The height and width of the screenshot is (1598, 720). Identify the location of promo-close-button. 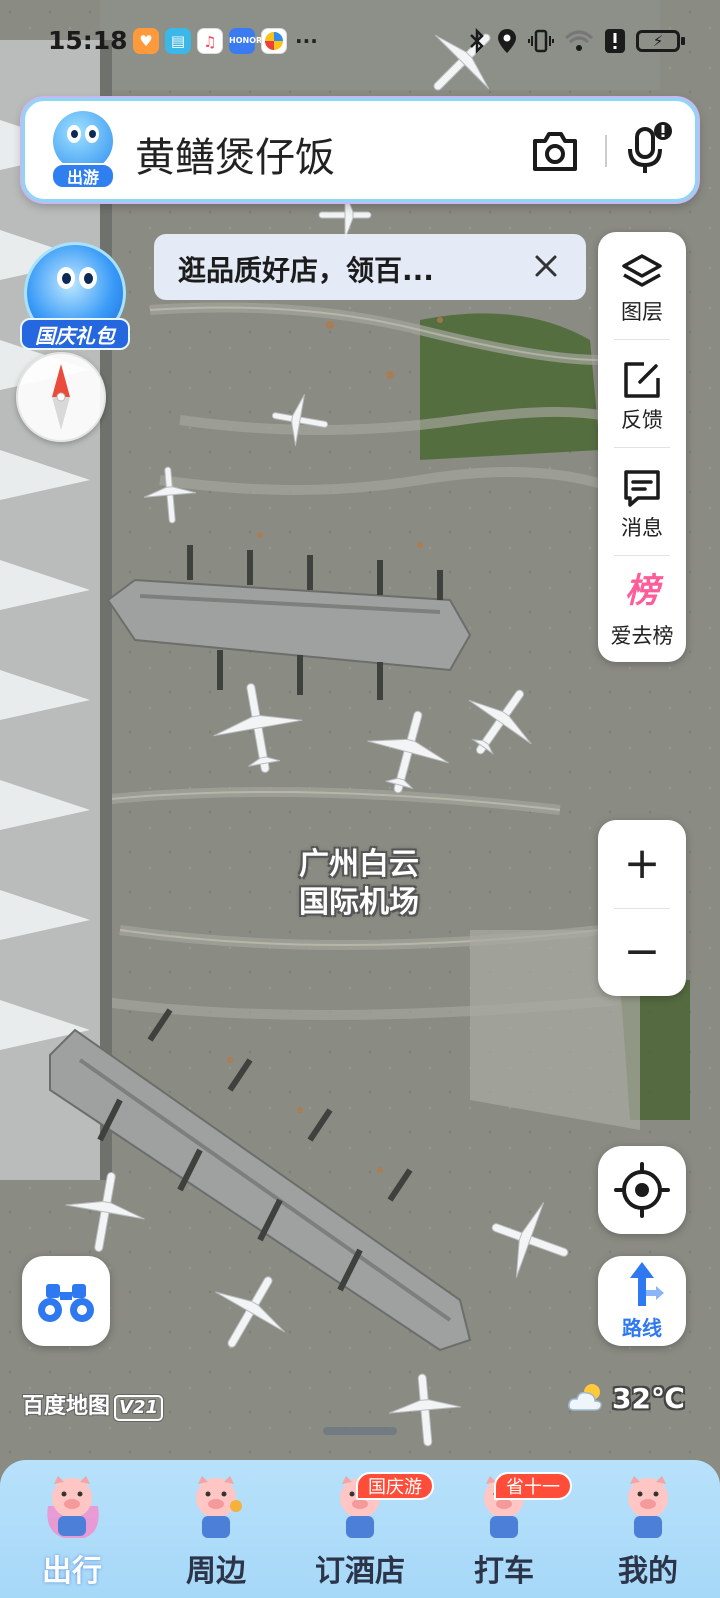
(546, 266).